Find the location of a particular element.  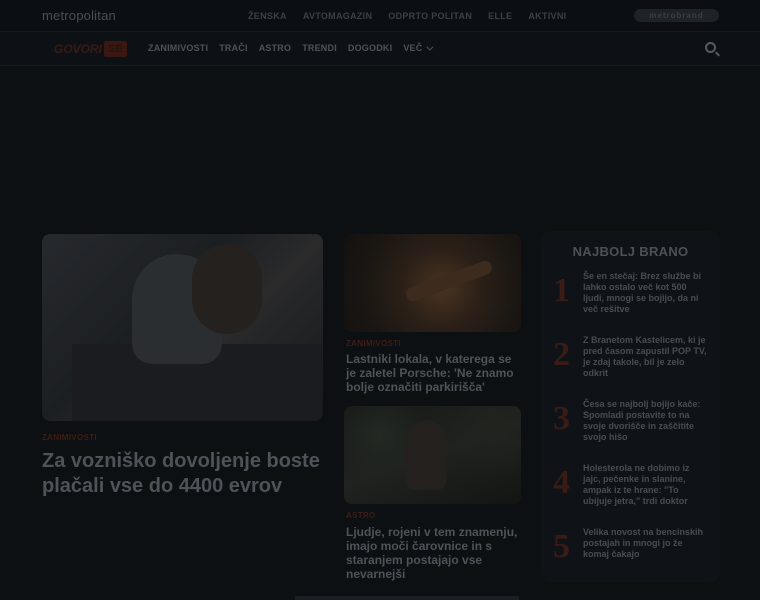

network-link-zenska: ŽENSKA is located at coordinates (267, 16).